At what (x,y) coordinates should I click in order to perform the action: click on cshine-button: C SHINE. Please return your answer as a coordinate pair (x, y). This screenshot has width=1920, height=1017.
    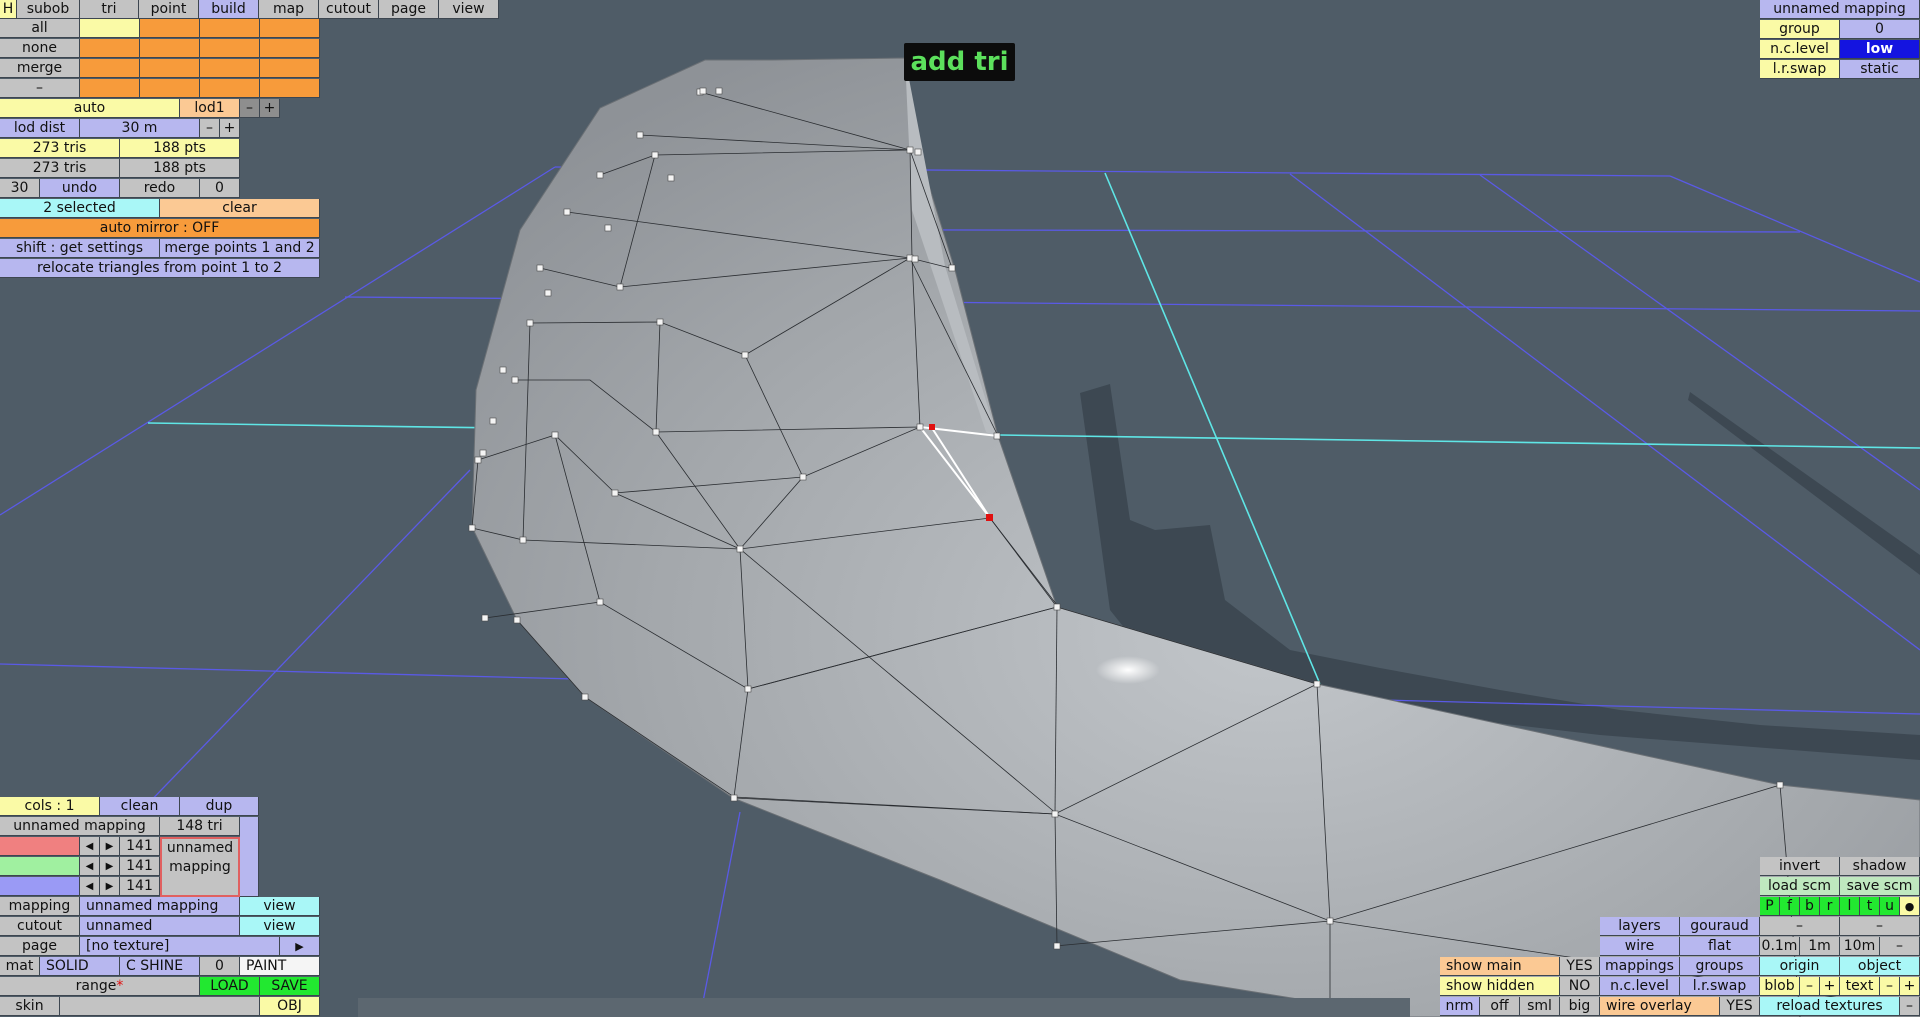
    Looking at the image, I should click on (160, 966).